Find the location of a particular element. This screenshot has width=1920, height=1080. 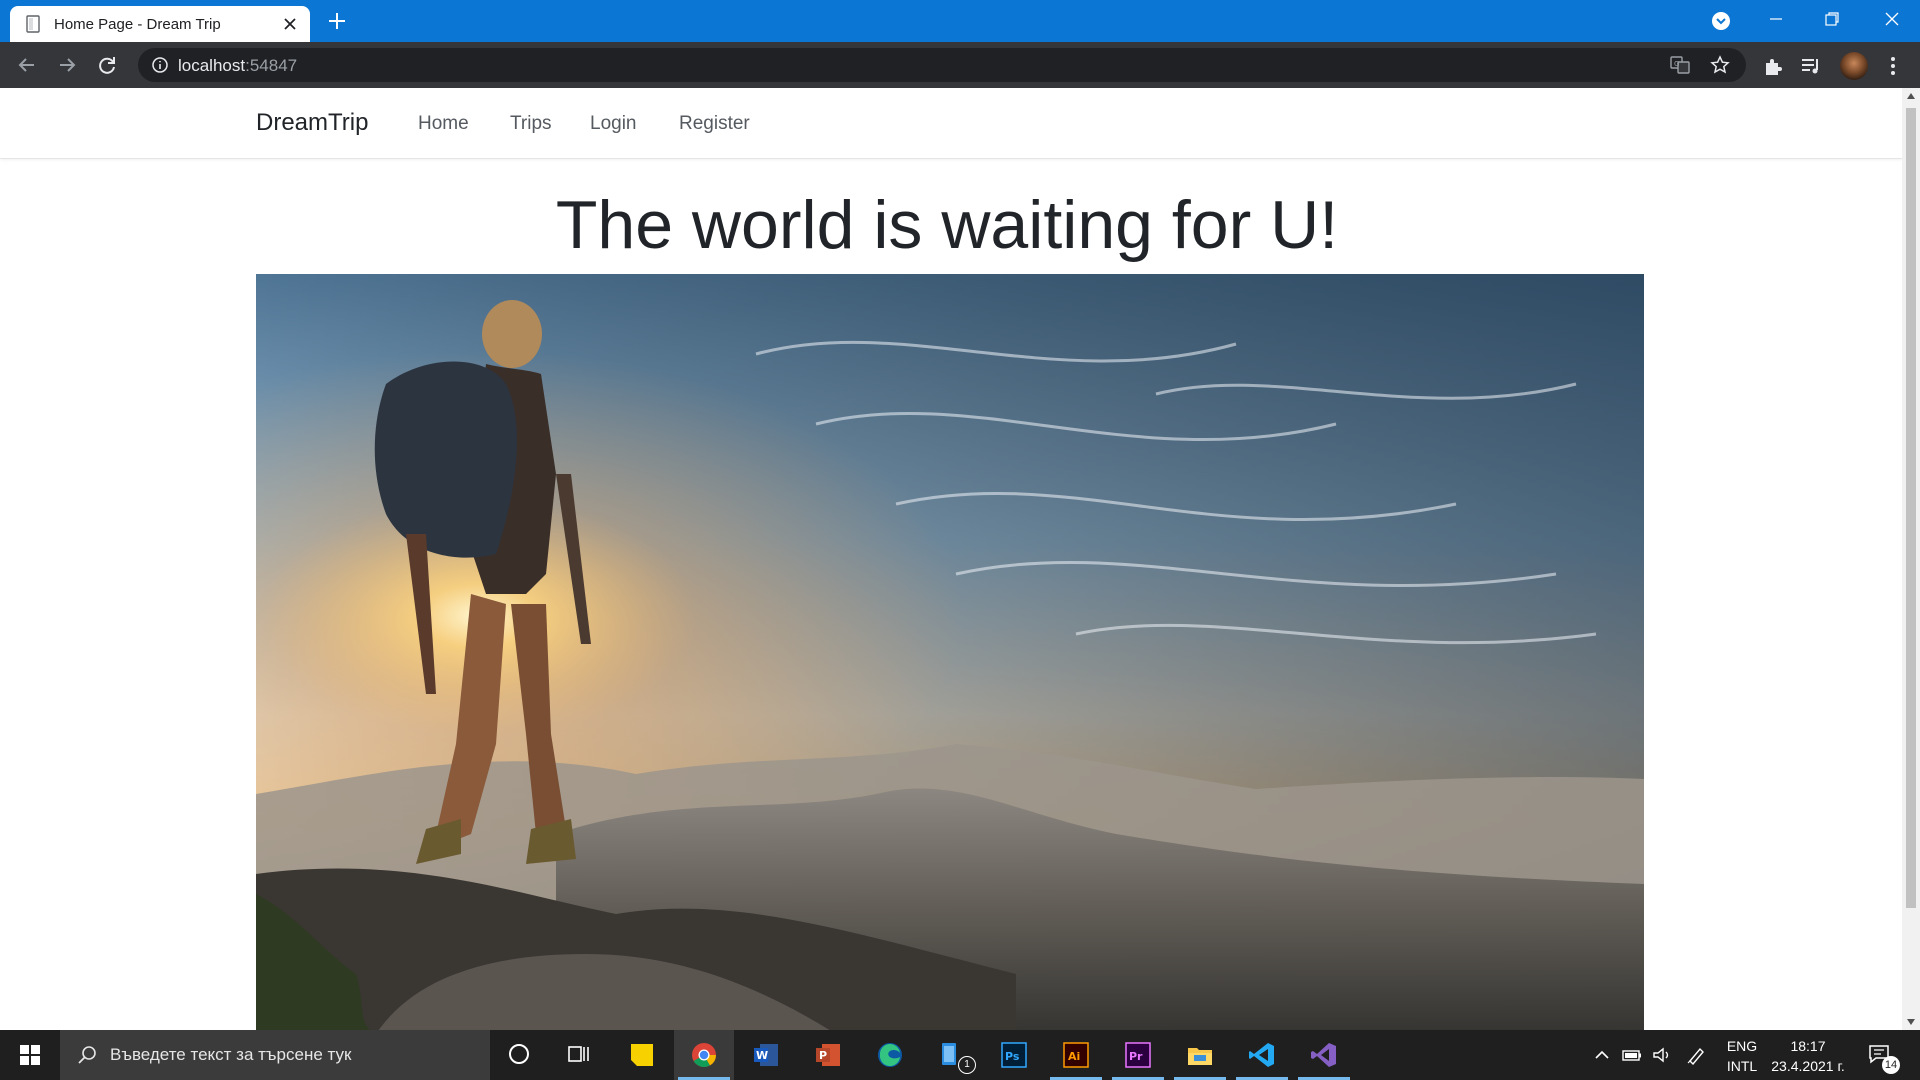

cortana-button is located at coordinates (520, 1055).